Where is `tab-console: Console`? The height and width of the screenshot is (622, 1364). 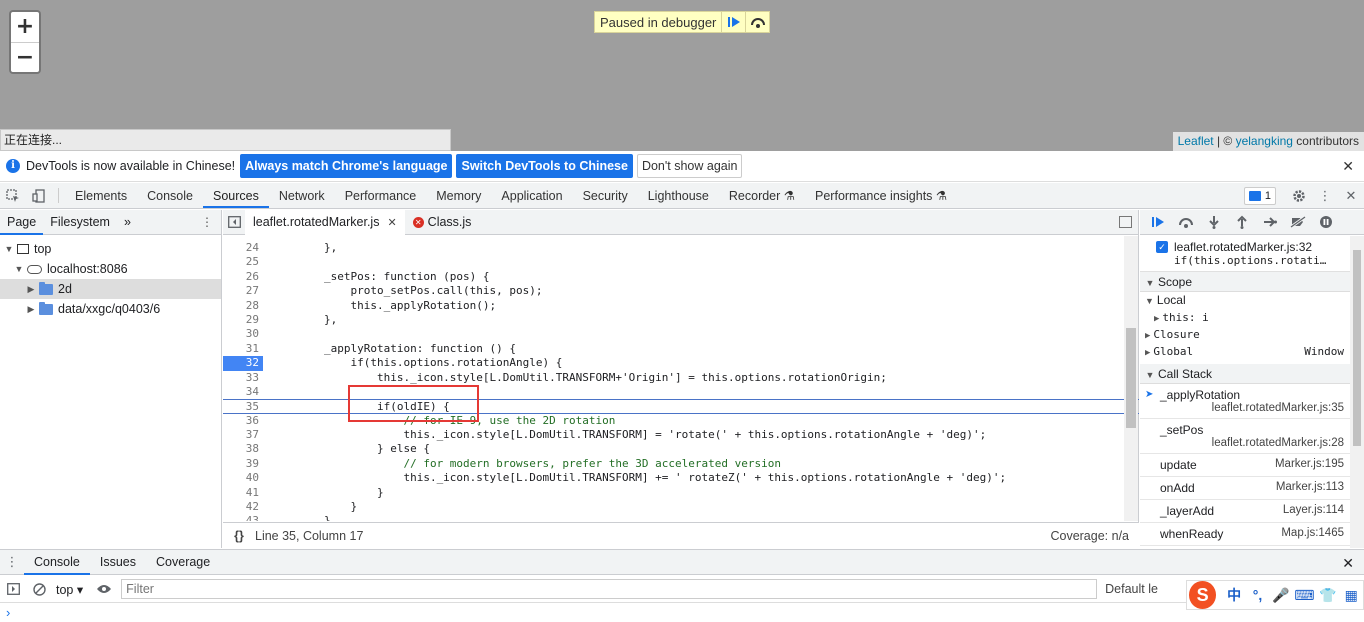
tab-console: Console is located at coordinates (170, 195).